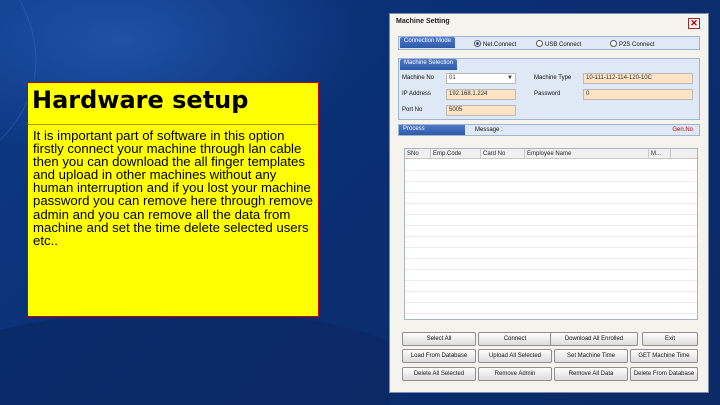  What do you see at coordinates (638, 78) in the screenshot?
I see `machine-type-field: 10-111-112-114-120-10C` at bounding box center [638, 78].